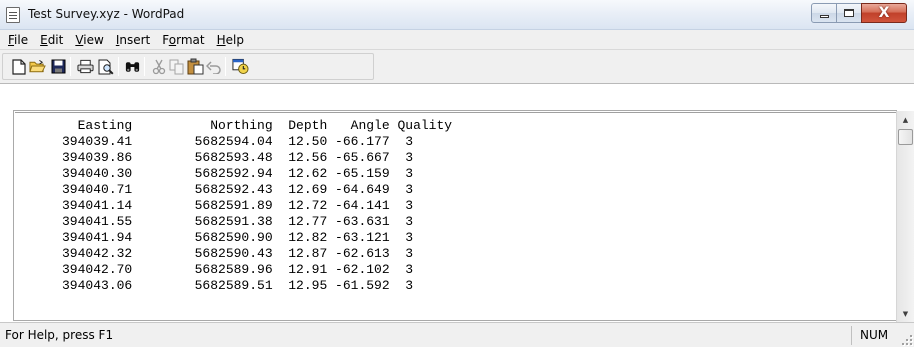 This screenshot has width=914, height=347. Describe the element at coordinates (105, 66) in the screenshot. I see `print-preview-icon` at that location.